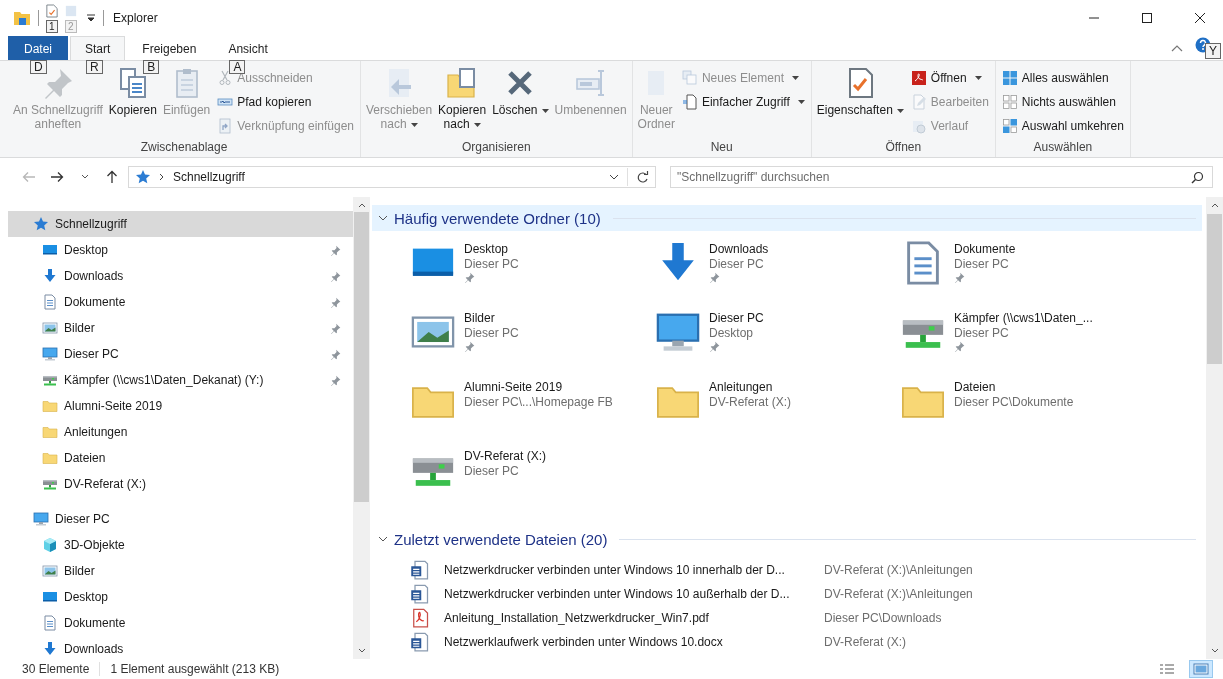 The image size is (1223, 679). Describe the element at coordinates (462, 99) in the screenshot. I see `ribbon-button: Kopieren nach` at that location.